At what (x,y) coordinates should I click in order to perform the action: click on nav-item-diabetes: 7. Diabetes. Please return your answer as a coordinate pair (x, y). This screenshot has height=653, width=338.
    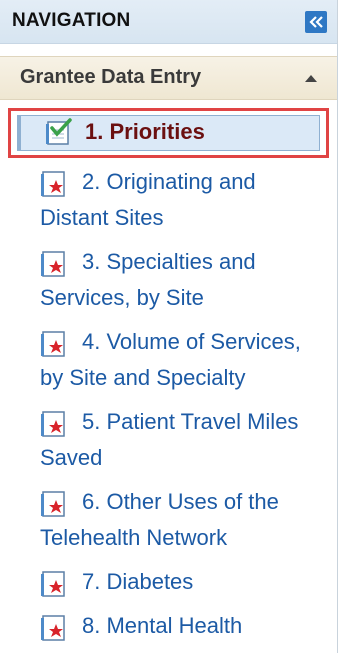
    Looking at the image, I should click on (168, 582).